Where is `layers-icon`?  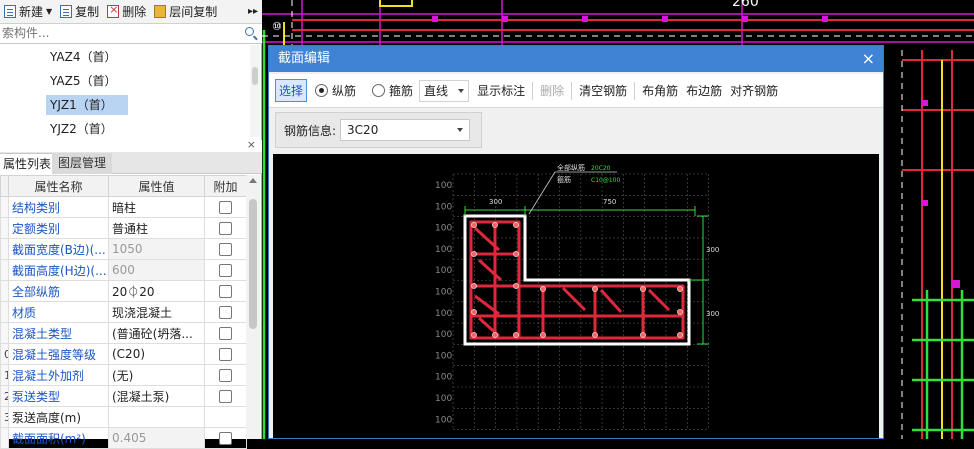
layers-icon is located at coordinates (160, 11).